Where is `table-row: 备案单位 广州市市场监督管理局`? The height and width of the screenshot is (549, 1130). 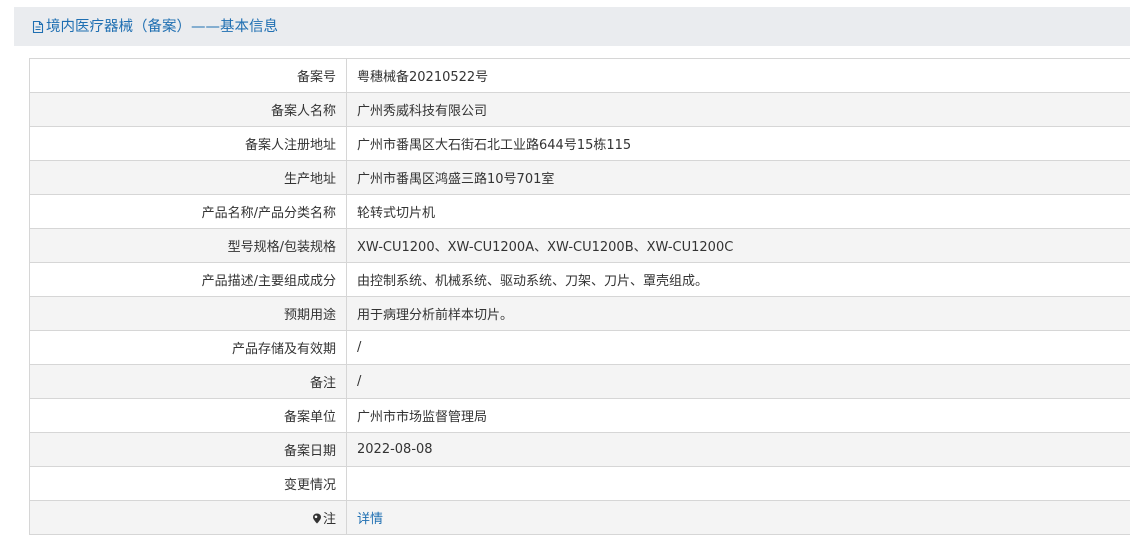 table-row: 备案单位 广州市市场监督管理局 is located at coordinates (579, 415).